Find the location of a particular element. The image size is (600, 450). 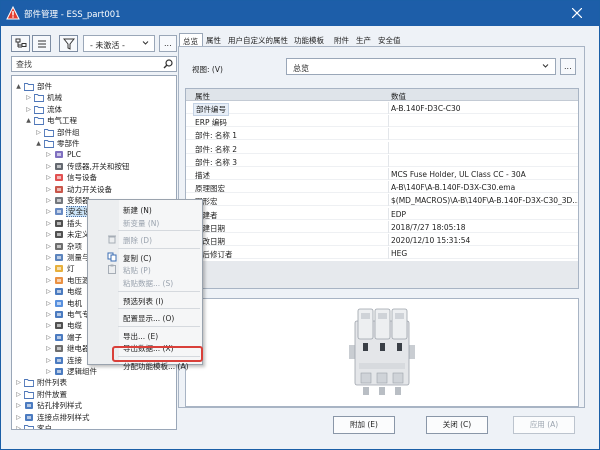

view-select: 总览 is located at coordinates (421, 66).